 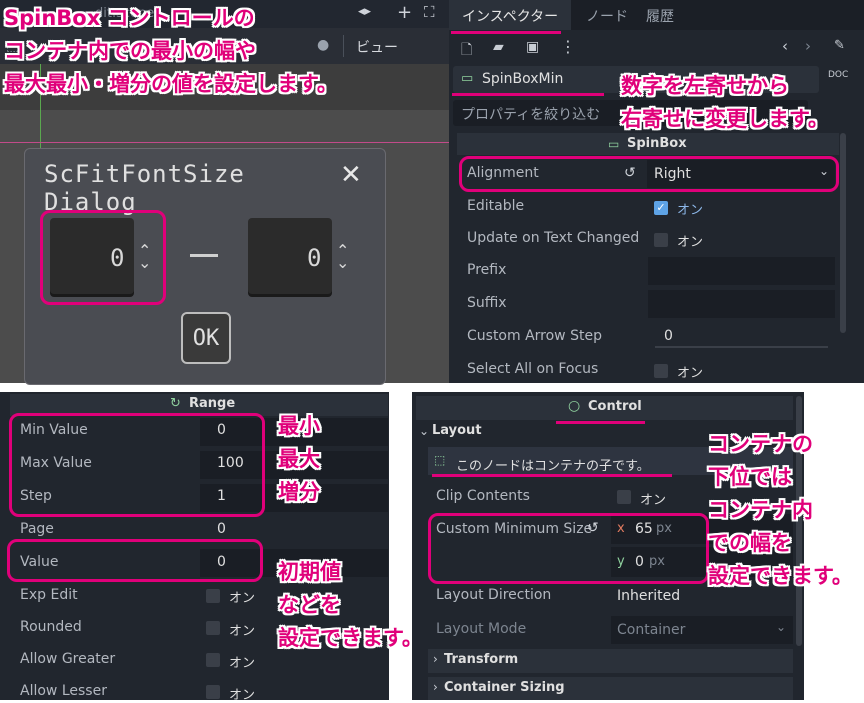 What do you see at coordinates (496, 206) in the screenshot?
I see `prop-editable-label: Editable` at bounding box center [496, 206].